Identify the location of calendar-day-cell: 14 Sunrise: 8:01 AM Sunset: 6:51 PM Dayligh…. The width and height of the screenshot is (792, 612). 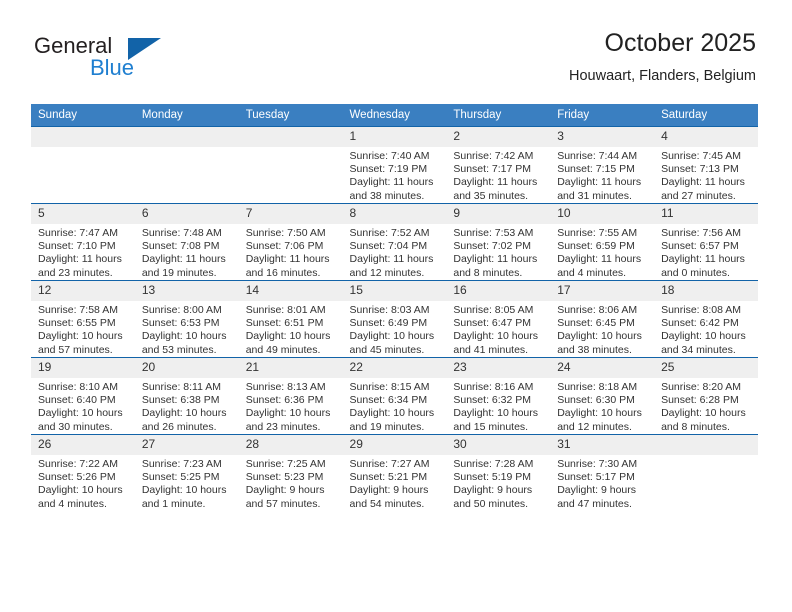
(290, 319).